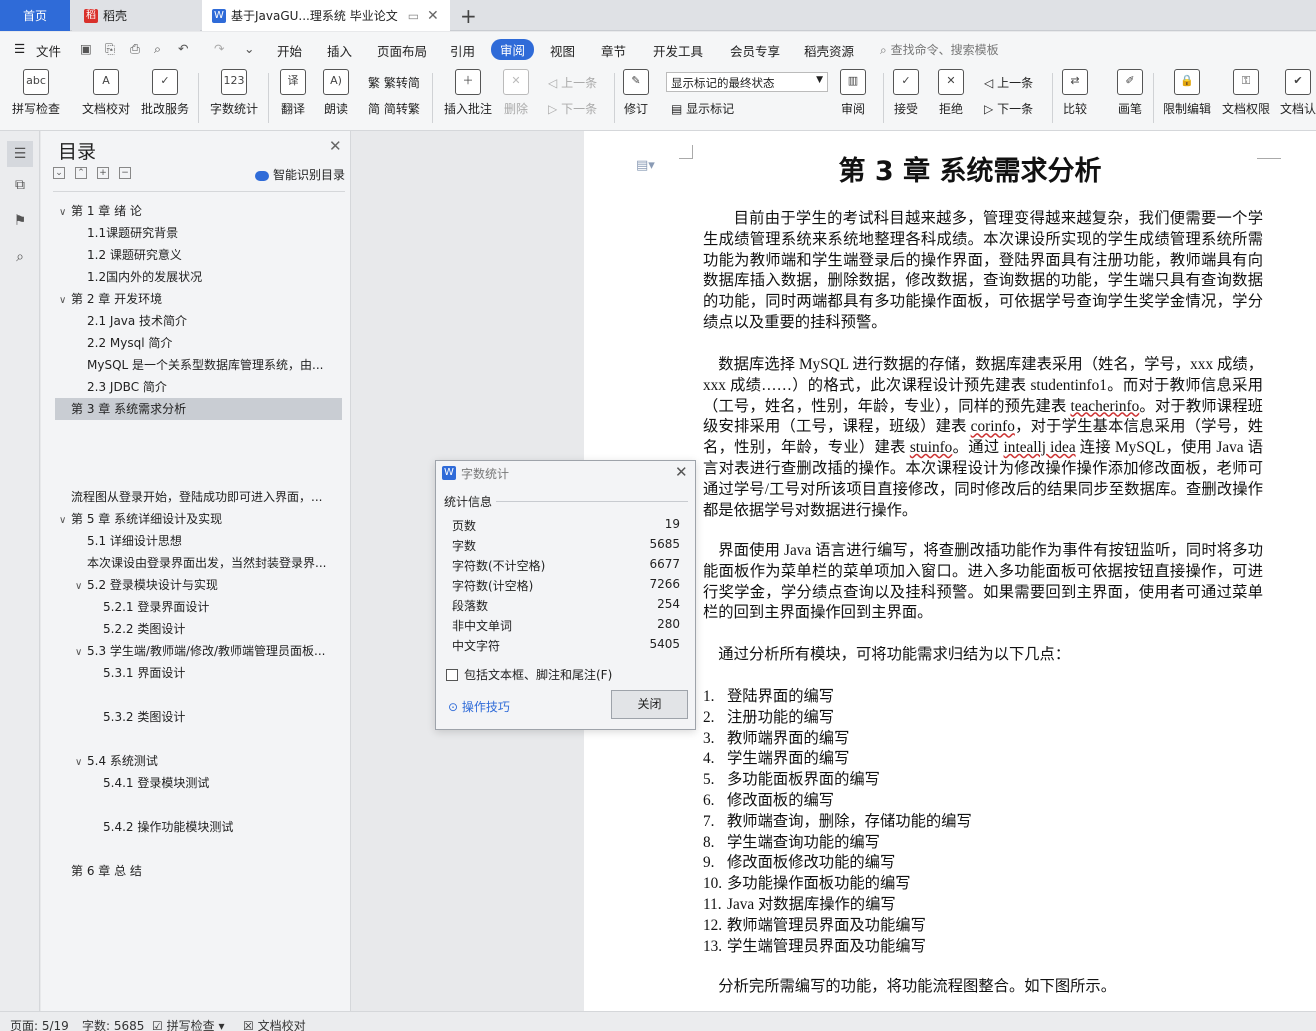 The image size is (1316, 1031). What do you see at coordinates (636, 93) in the screenshot?
I see `revise-button: ✎ 修订` at bounding box center [636, 93].